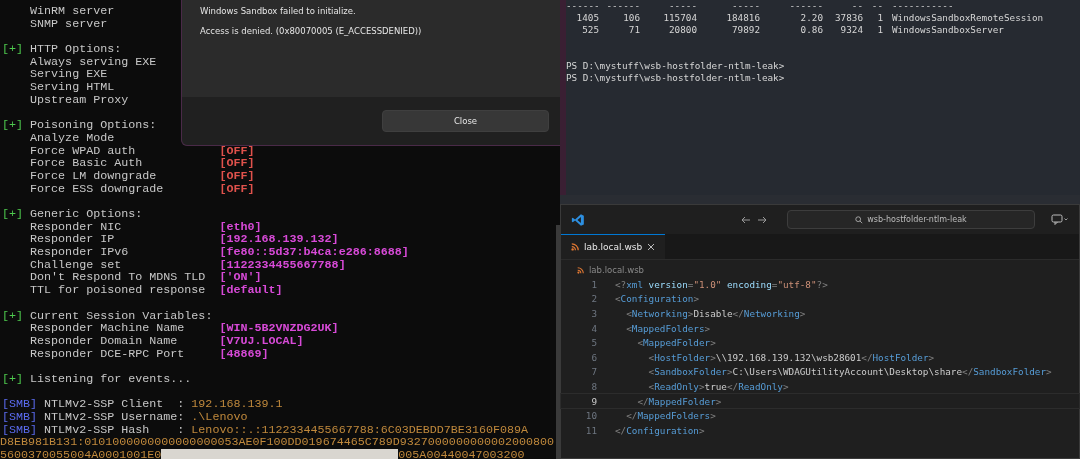 The width and height of the screenshot is (1080, 459). Describe the element at coordinates (593, 313) in the screenshot. I see `line-number: 3` at that location.